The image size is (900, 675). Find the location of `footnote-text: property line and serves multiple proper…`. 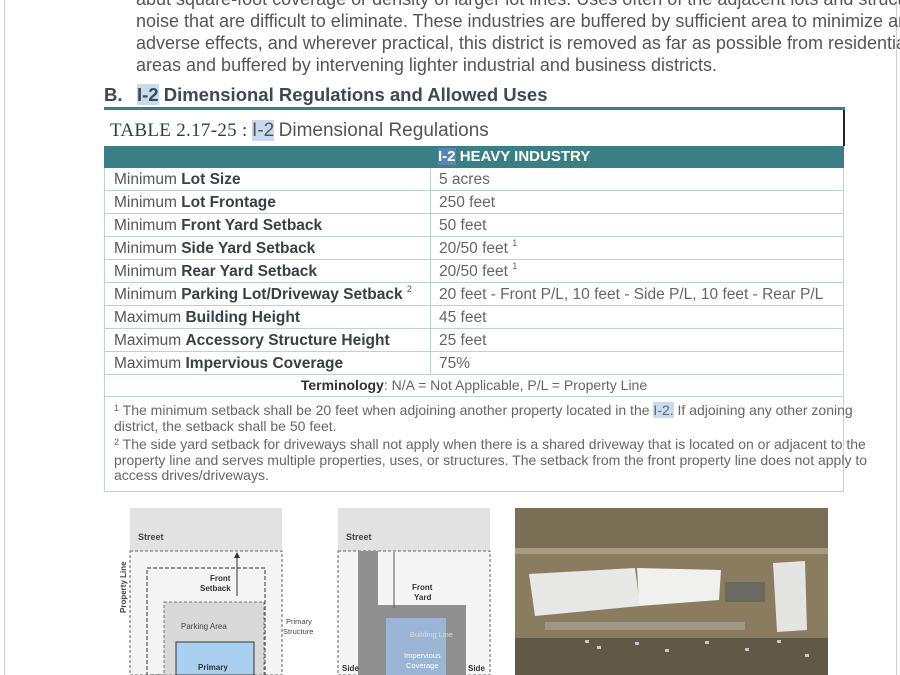

footnote-text: property line and serves multiple proper… is located at coordinates (491, 459).